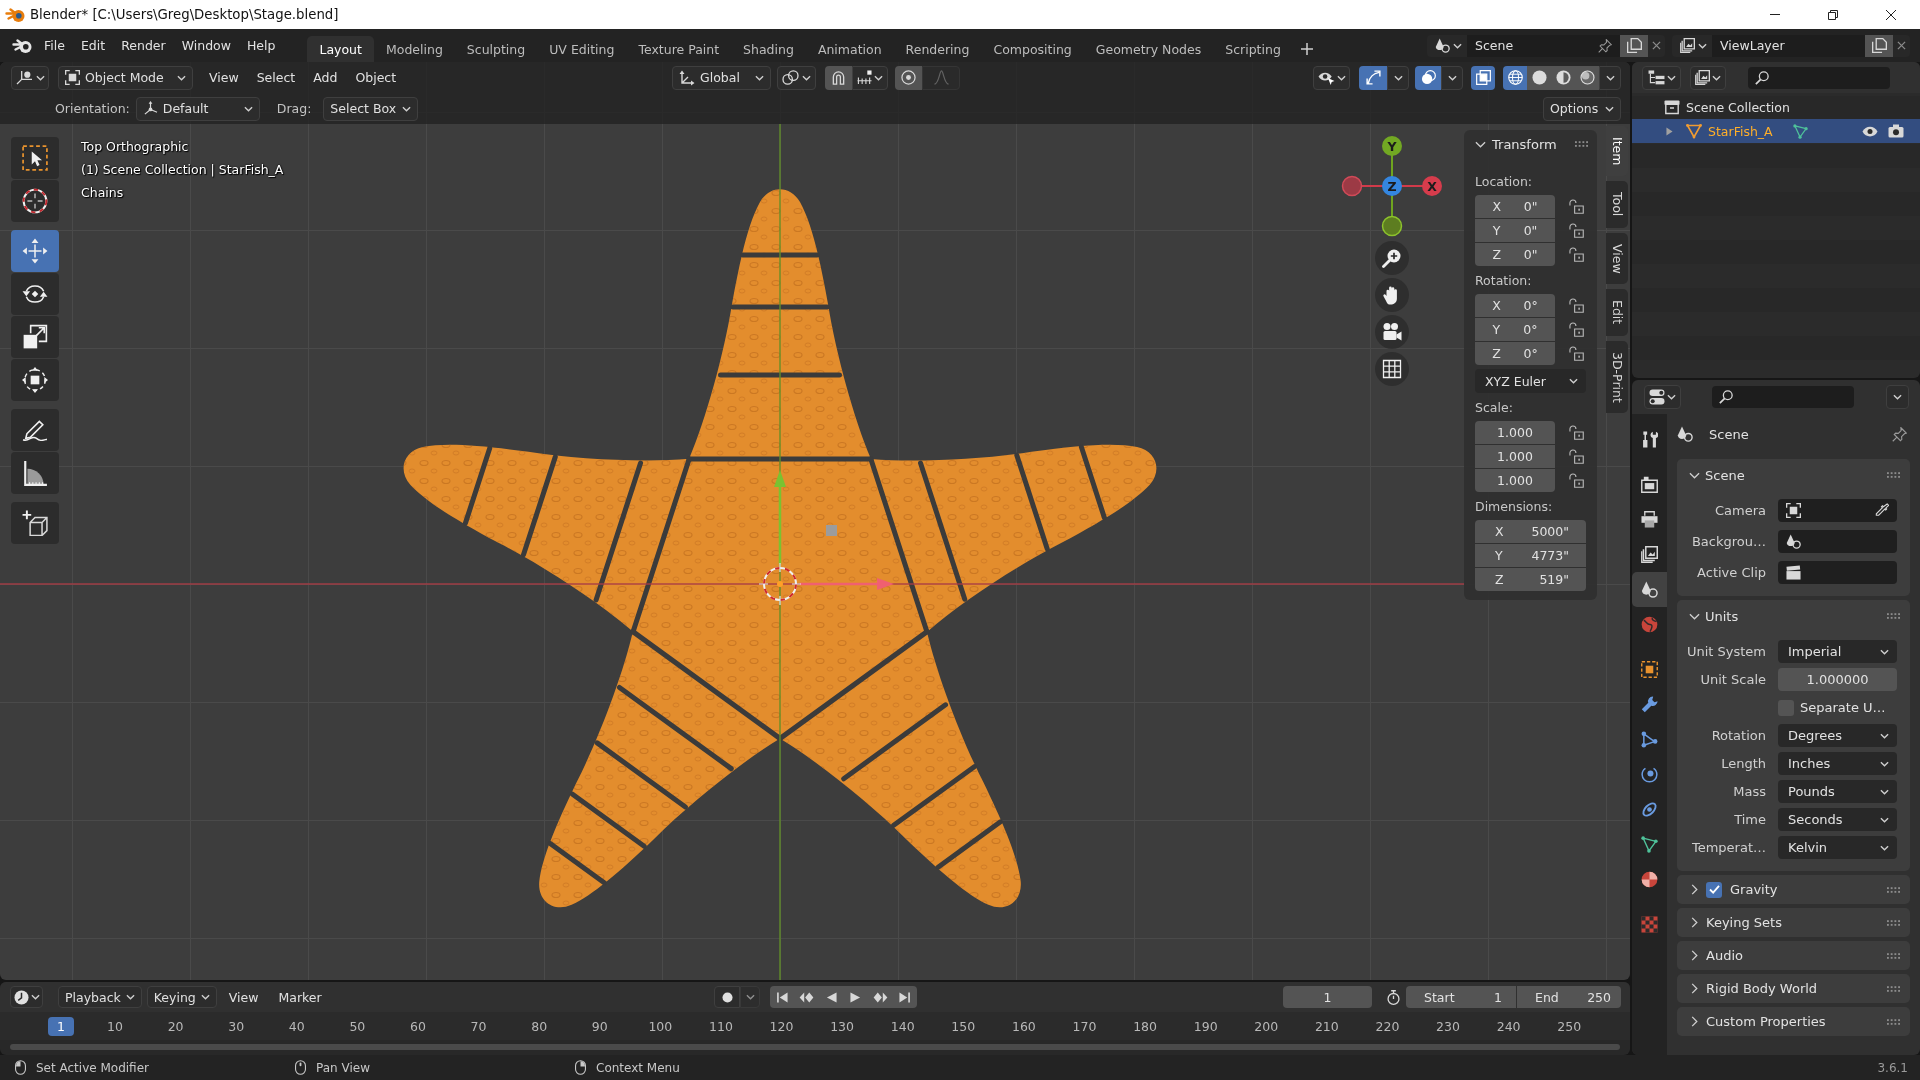  Describe the element at coordinates (1897, 397) in the screenshot. I see `options-dropdown` at that location.